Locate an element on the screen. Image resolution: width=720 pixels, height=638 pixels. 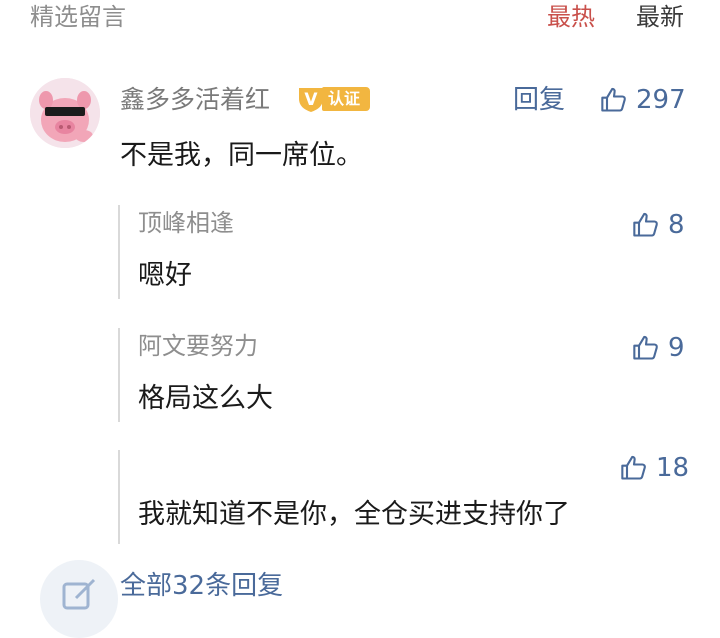
reply-like-button: 8 is located at coordinates (658, 225).